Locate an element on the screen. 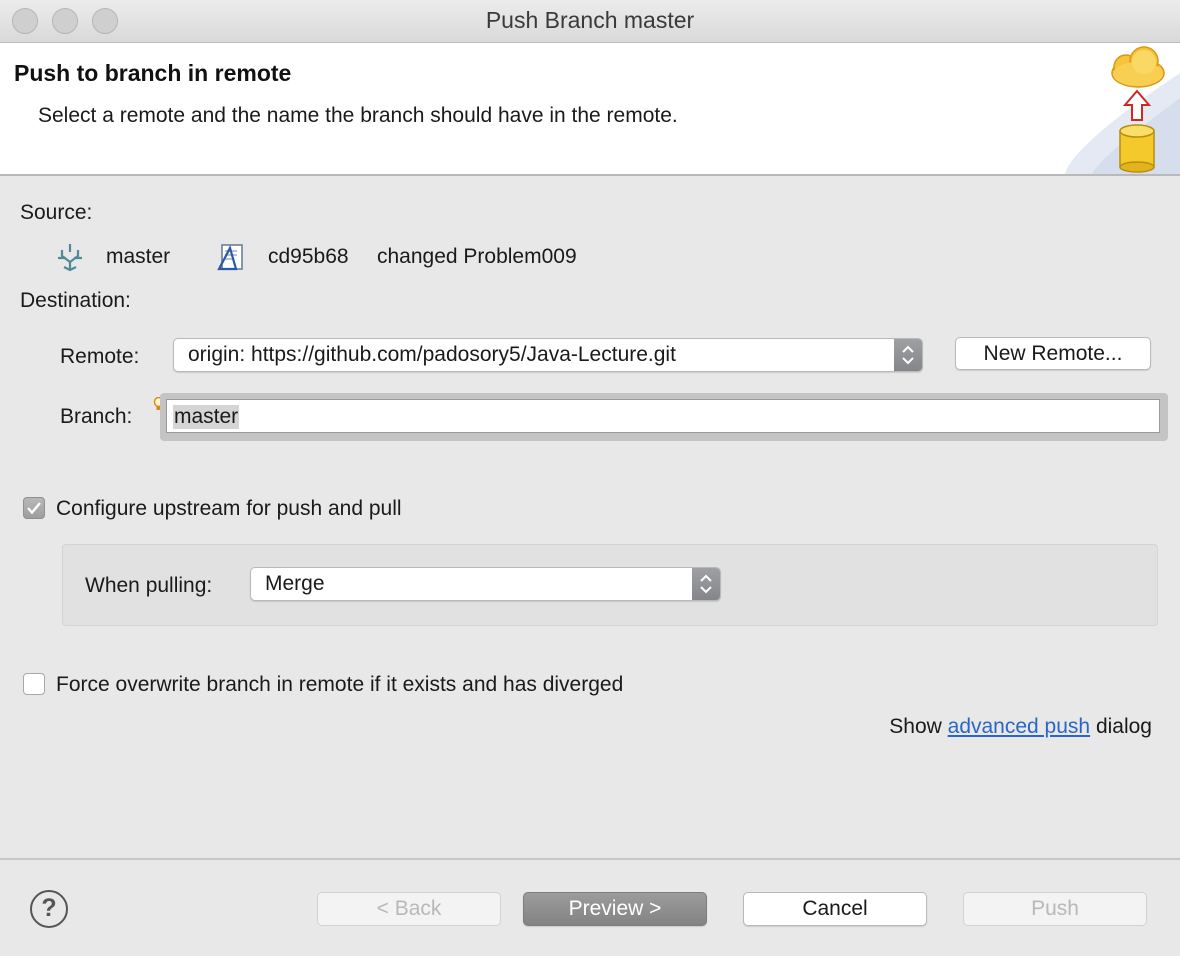  branch-label: Branch: is located at coordinates (96, 416).